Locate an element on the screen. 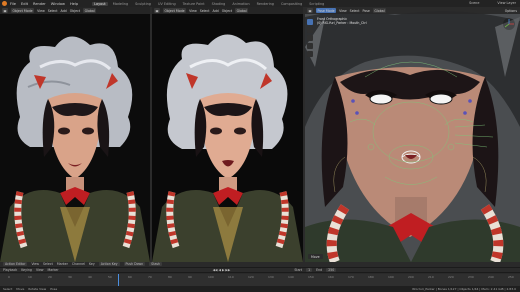 This screenshot has height=292, width=520. tab-layout: Layout is located at coordinates (100, 3).